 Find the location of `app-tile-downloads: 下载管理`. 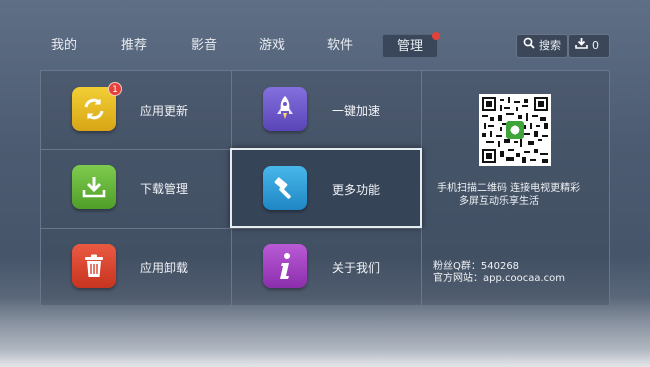

app-tile-downloads: 下载管理 is located at coordinates (135, 189).